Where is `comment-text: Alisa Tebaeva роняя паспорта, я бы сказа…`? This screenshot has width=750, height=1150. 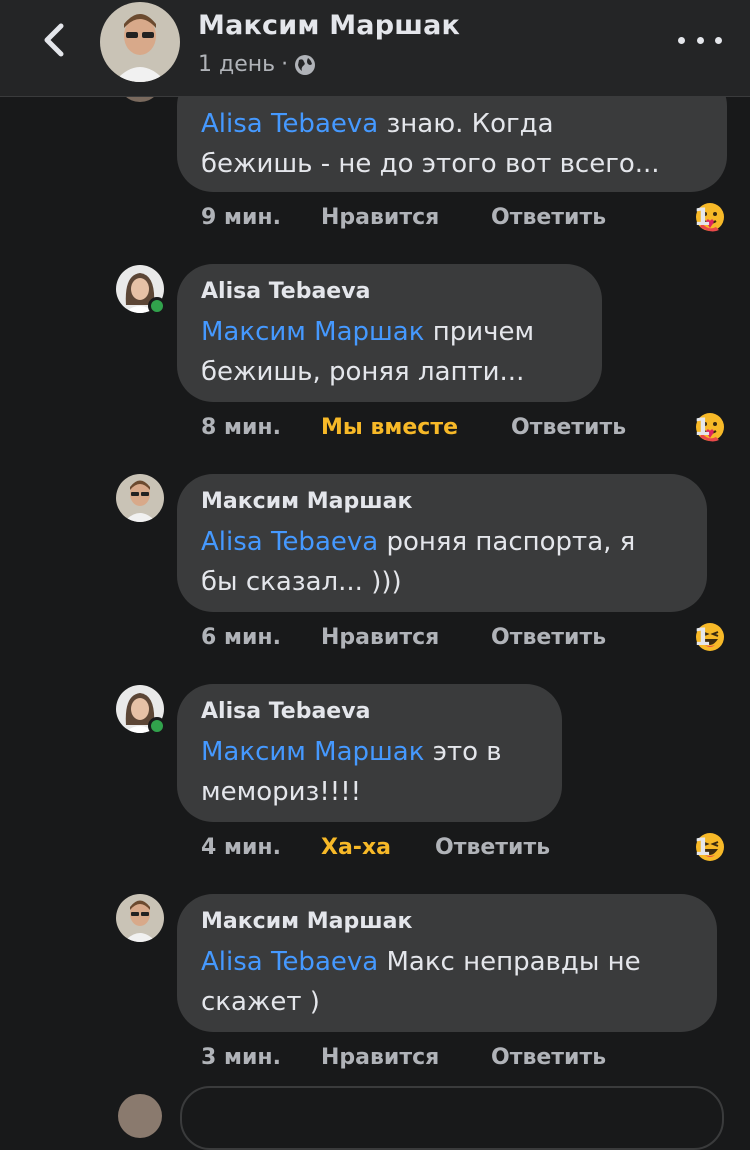
comment-text: Alisa Tebaeva роняя паспорта, я бы сказа… is located at coordinates (418, 562).